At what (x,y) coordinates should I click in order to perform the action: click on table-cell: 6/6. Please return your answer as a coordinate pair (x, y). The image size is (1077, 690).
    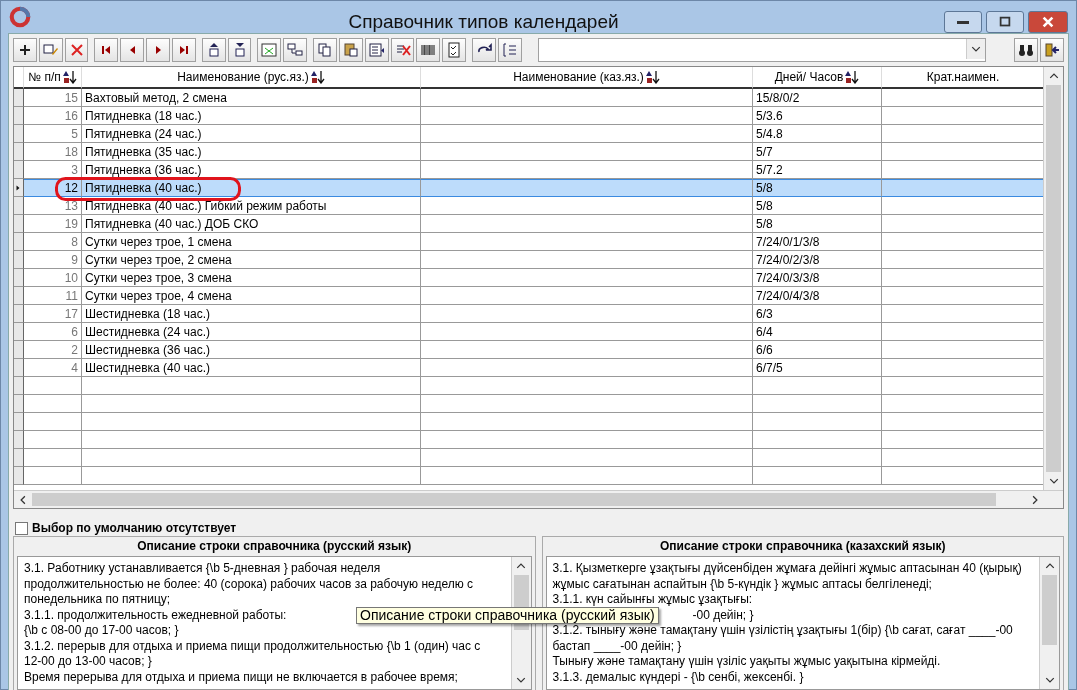
    Looking at the image, I should click on (817, 350).